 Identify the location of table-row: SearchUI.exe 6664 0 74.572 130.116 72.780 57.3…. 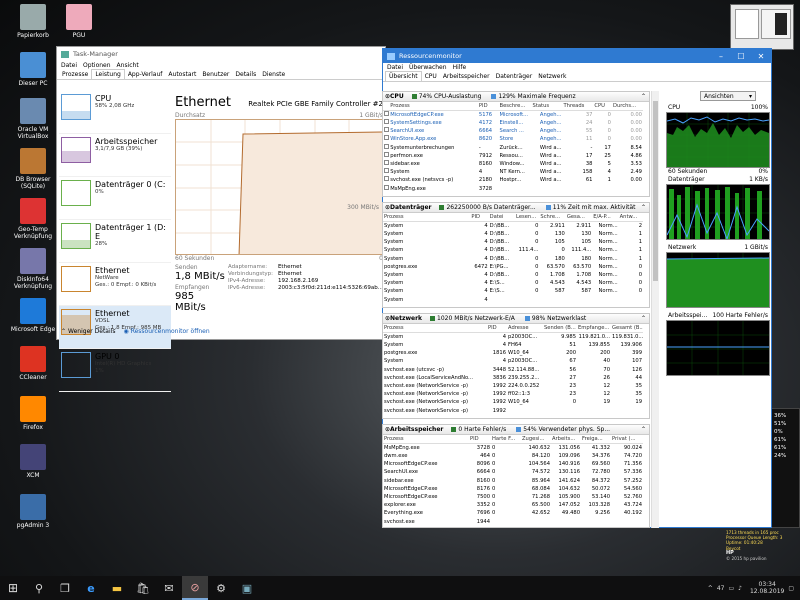
(513, 472).